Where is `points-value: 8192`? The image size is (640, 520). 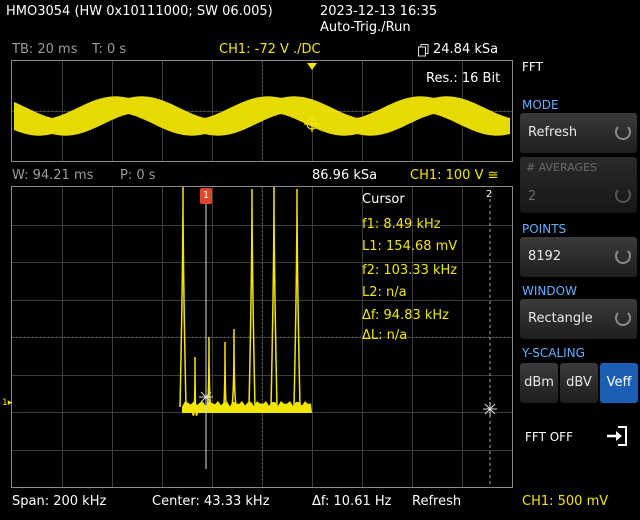
points-value: 8192 is located at coordinates (545, 256).